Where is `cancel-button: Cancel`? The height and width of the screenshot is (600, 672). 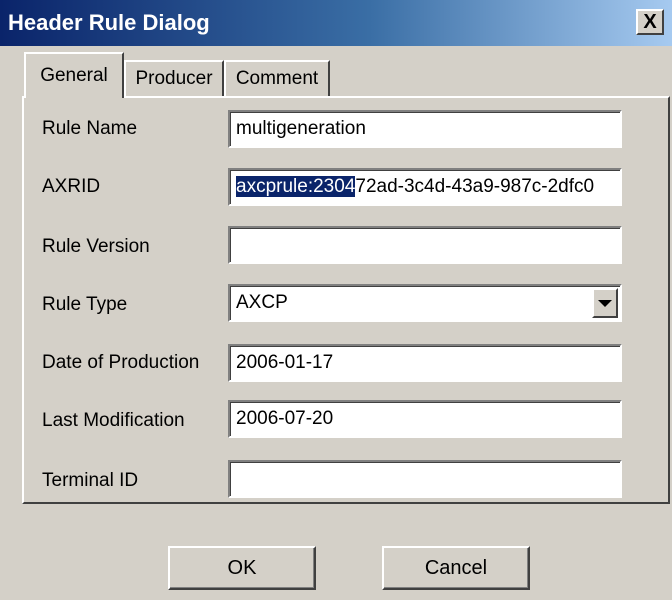 cancel-button: Cancel is located at coordinates (456, 568).